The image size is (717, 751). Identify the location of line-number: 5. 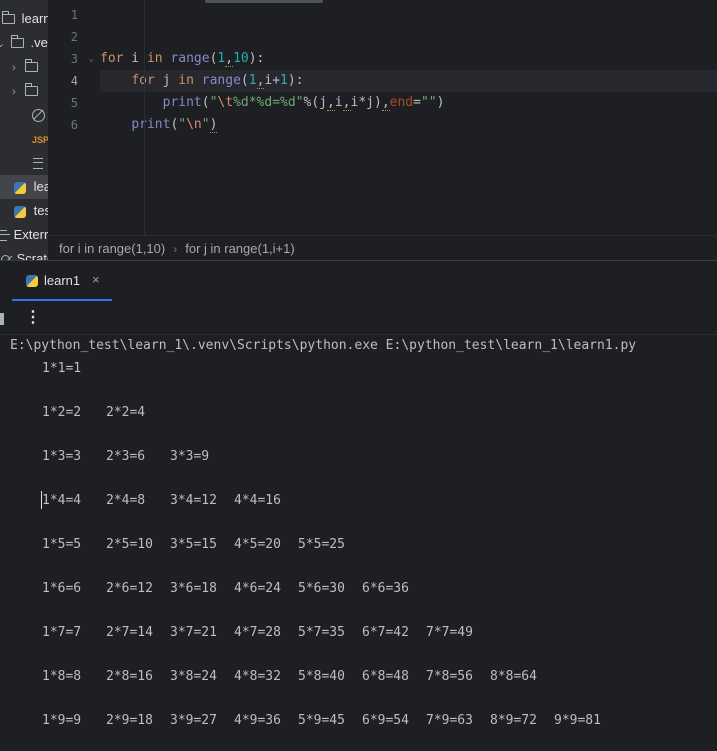
(74, 103).